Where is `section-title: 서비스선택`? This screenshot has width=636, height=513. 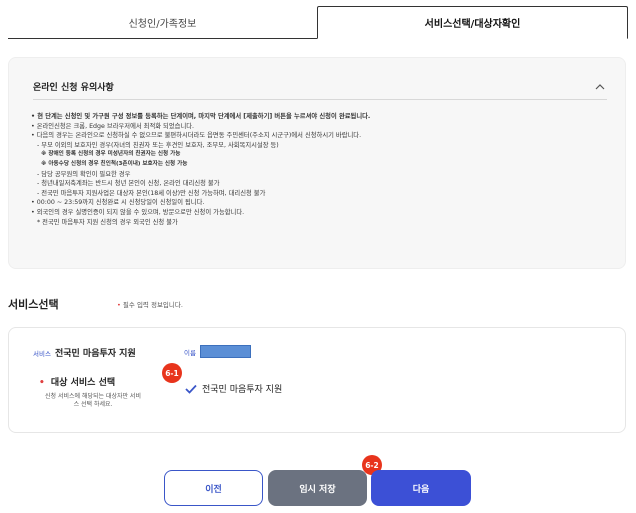
section-title: 서비스선택 is located at coordinates (33, 304).